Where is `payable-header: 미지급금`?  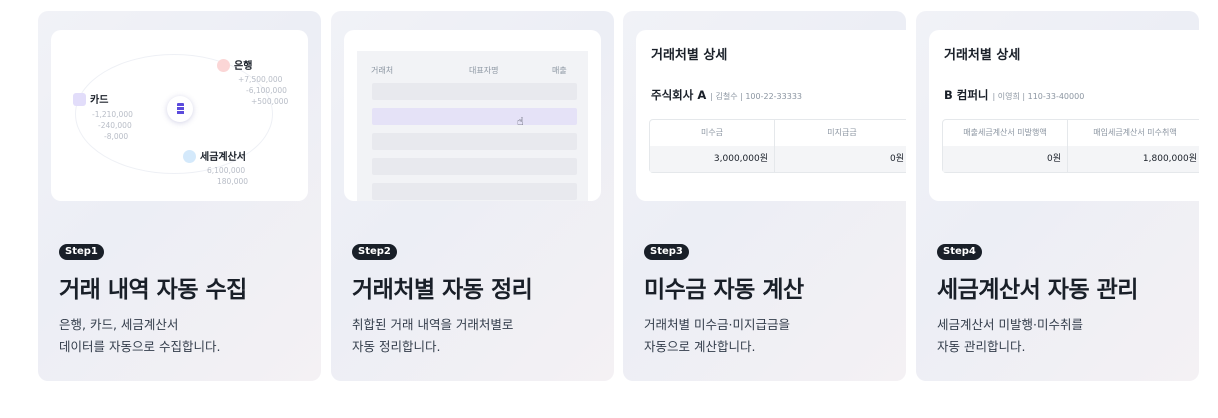
payable-header: 미지급금 is located at coordinates (840, 133).